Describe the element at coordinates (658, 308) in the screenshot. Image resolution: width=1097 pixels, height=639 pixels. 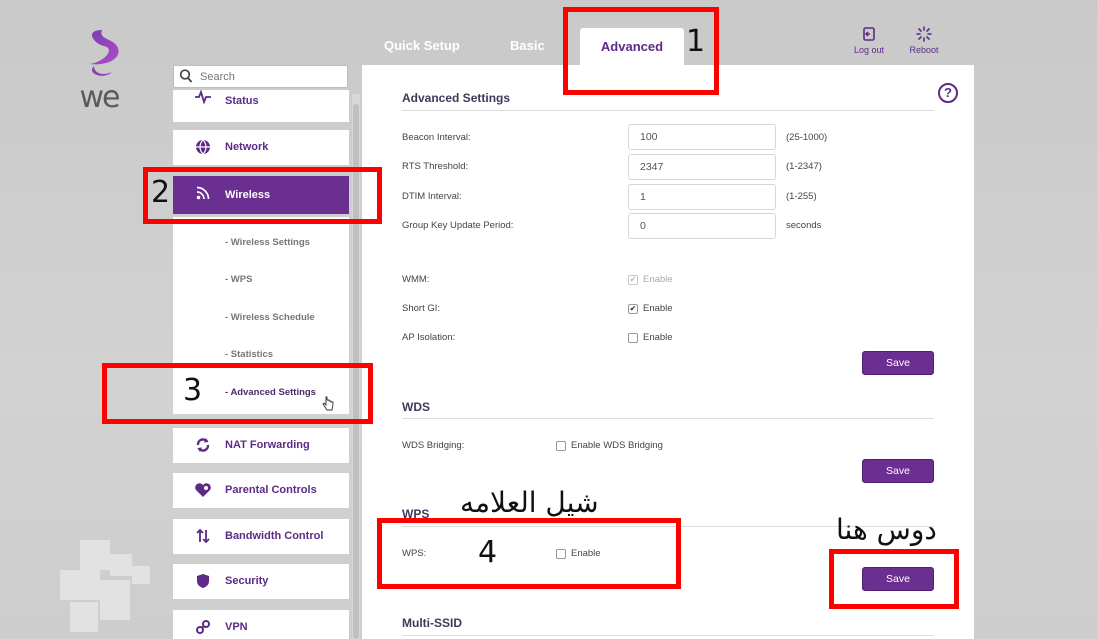
I see `short-gi-enable-label: Enable` at that location.